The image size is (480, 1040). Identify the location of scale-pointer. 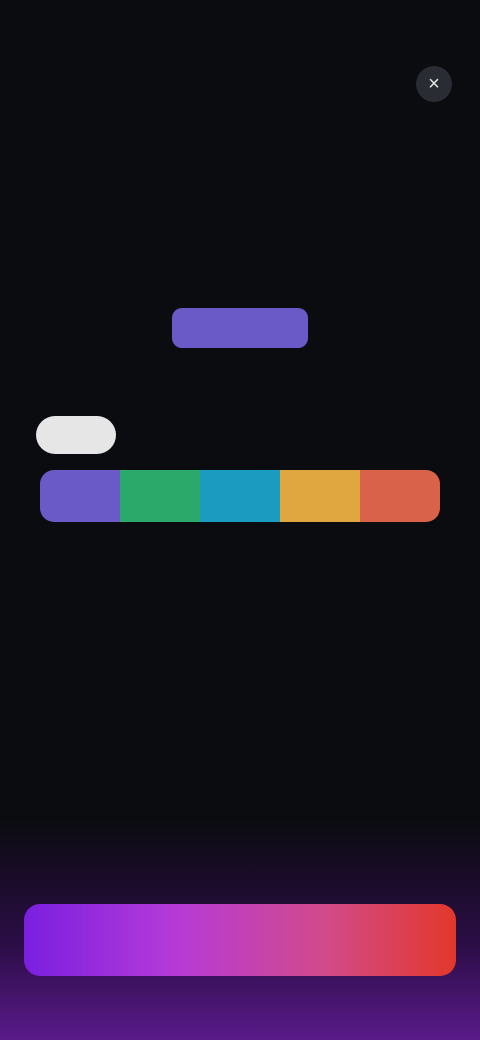
(76, 435).